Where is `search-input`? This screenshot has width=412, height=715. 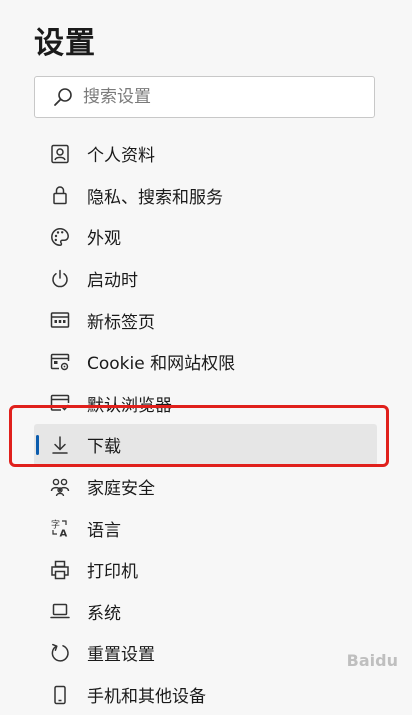
search-input is located at coordinates (213, 97).